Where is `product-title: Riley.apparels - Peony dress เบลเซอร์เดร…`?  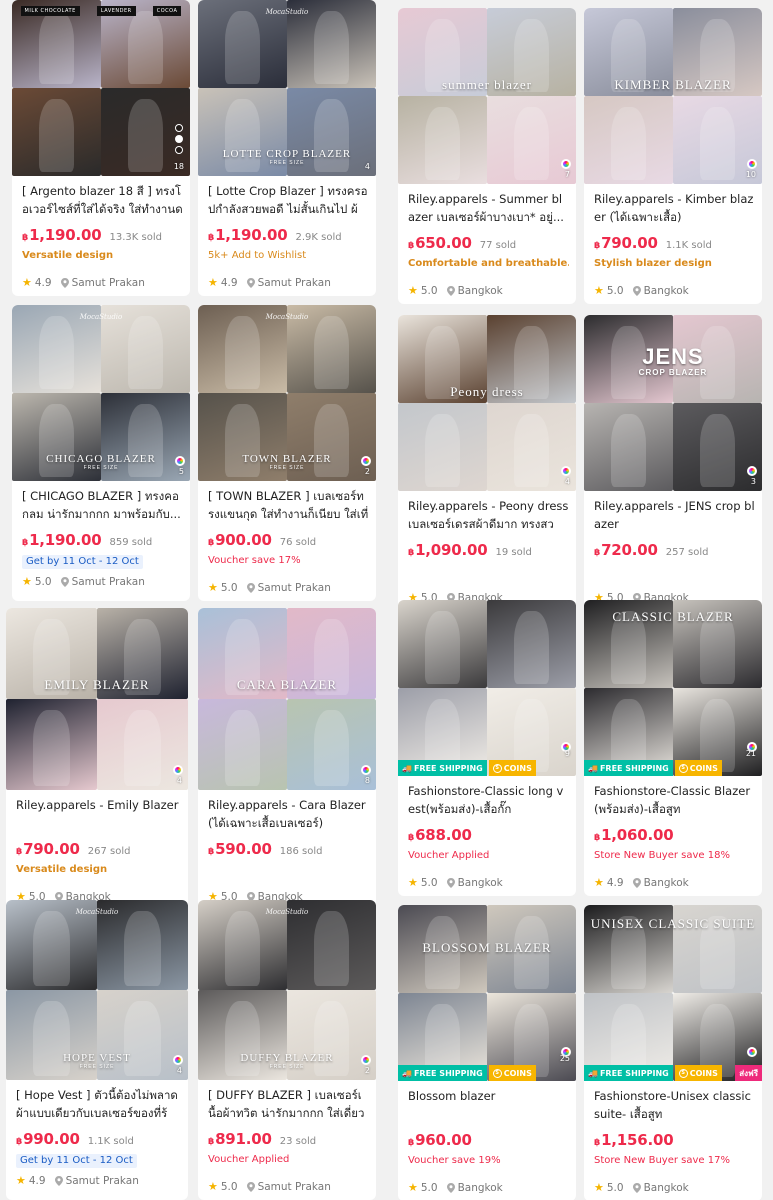
product-title: Riley.apparels - Peony dress เบลเซอร์เดร… is located at coordinates (488, 515).